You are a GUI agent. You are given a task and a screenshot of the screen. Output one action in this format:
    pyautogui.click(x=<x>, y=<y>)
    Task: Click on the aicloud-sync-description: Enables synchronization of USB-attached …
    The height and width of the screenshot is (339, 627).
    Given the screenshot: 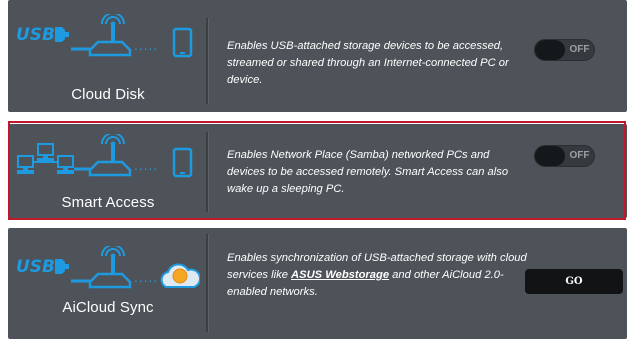 What is the action you would take?
    pyautogui.click(x=377, y=275)
    